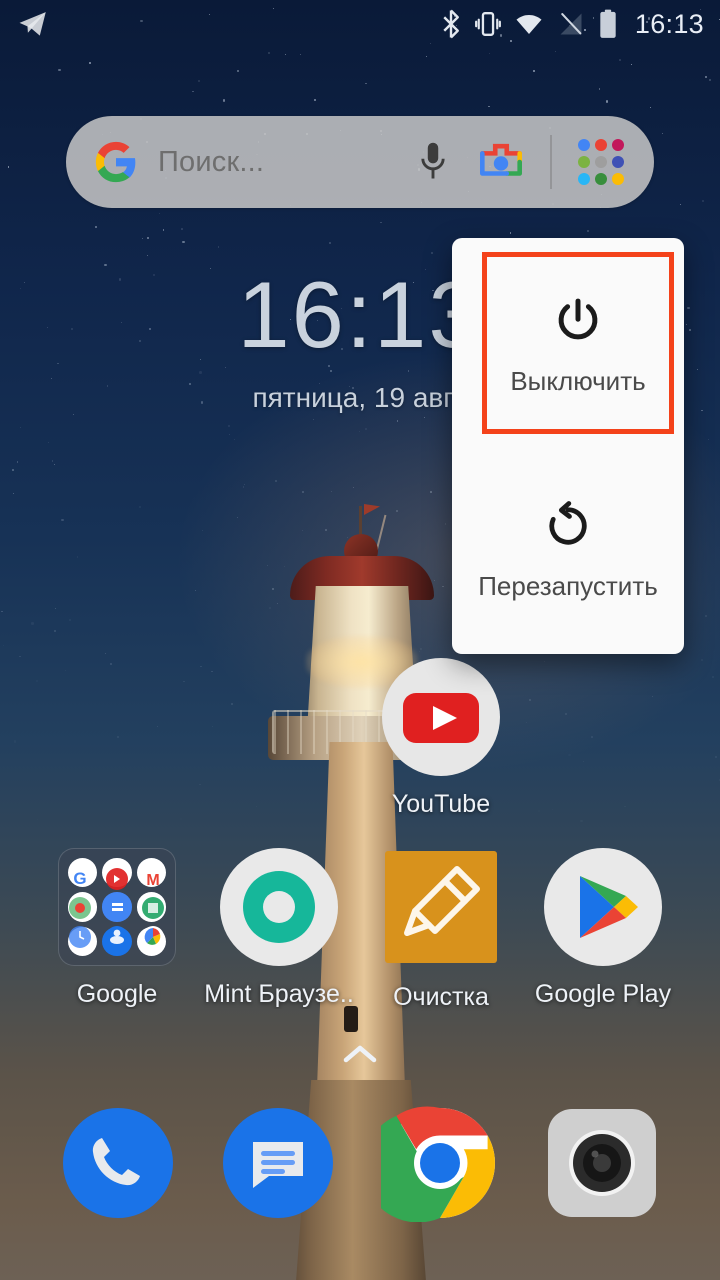  I want to click on restart-icon, so click(568, 526).